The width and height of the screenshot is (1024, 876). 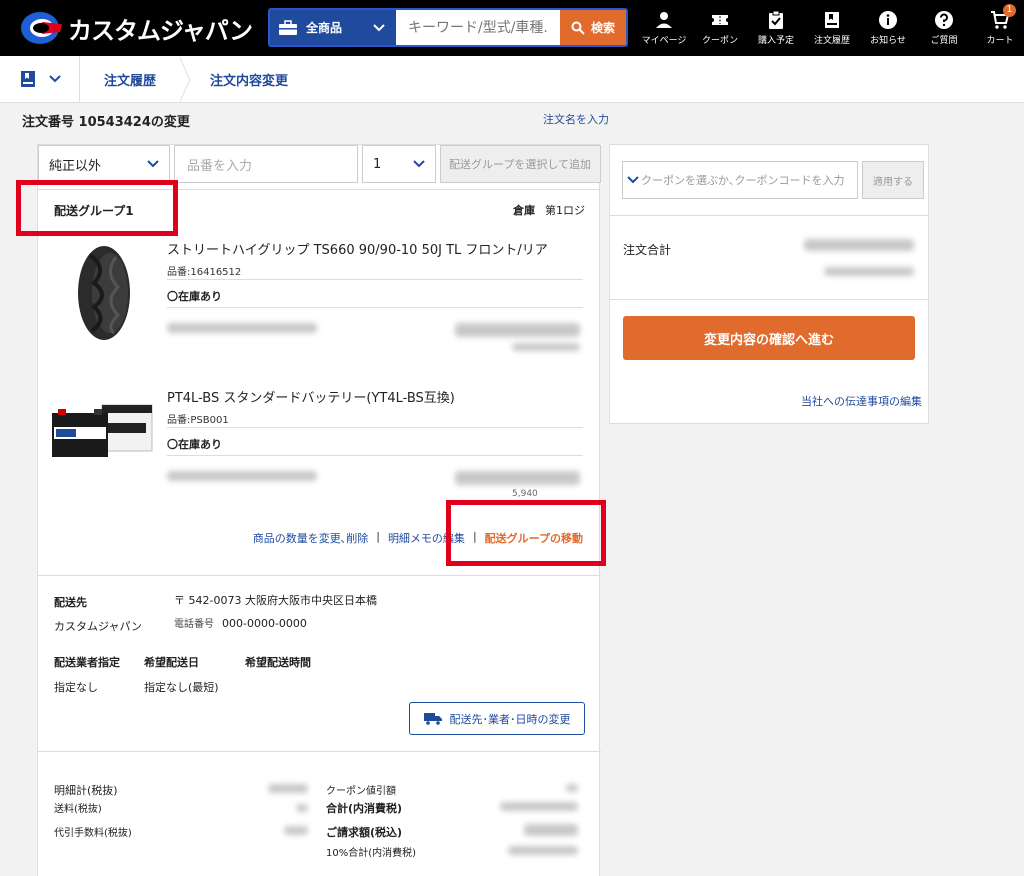 What do you see at coordinates (1000, 41) in the screenshot?
I see `nav-label: カート` at bounding box center [1000, 41].